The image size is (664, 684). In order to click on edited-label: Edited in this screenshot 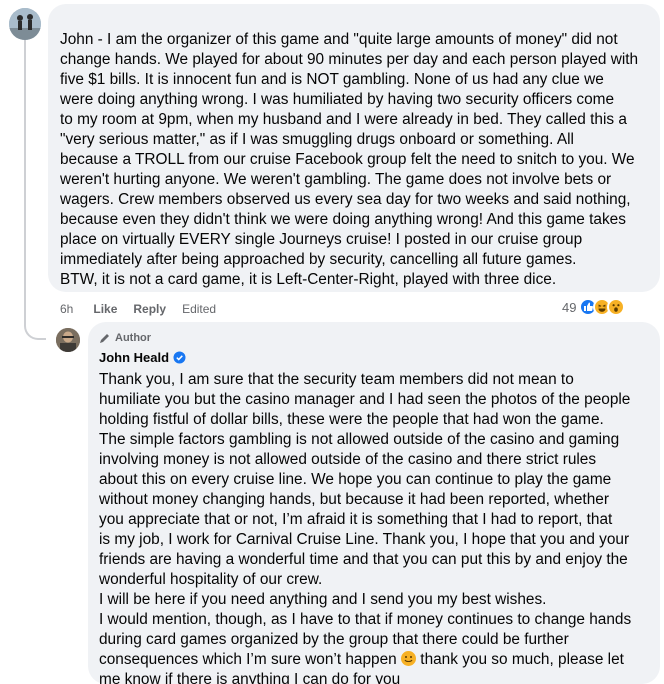, I will do `click(199, 309)`.